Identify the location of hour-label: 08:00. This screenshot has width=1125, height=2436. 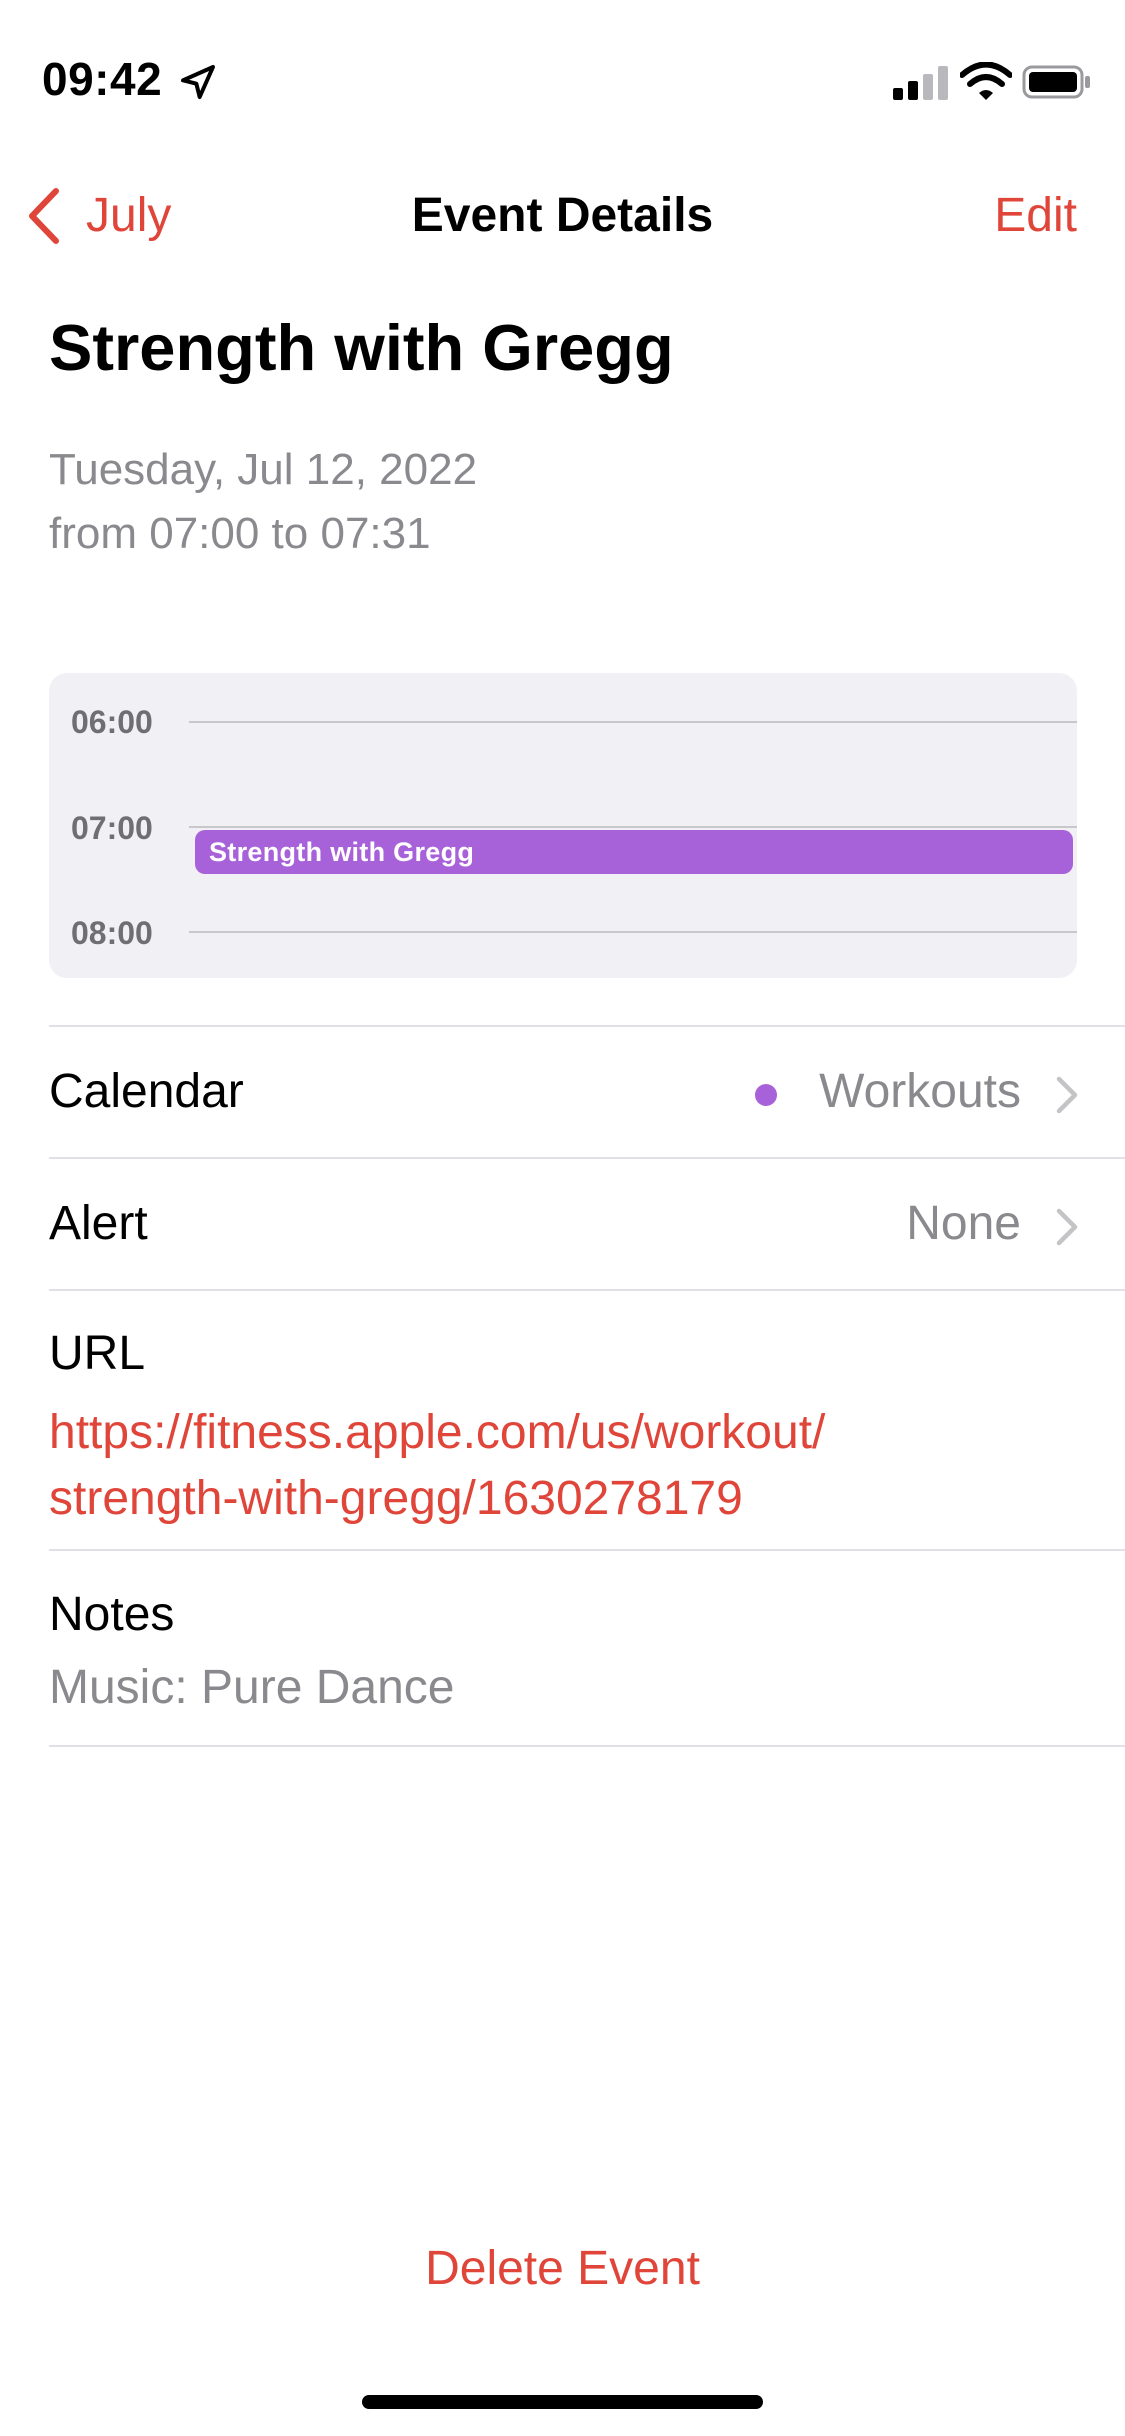
(112, 933).